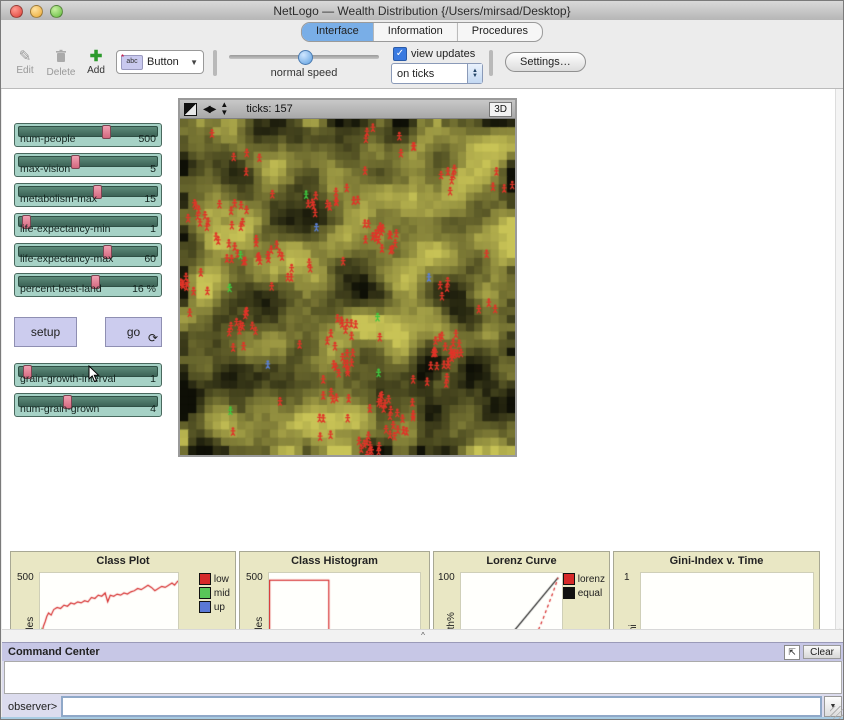  I want to click on update-mode-value: on ticks, so click(416, 73).